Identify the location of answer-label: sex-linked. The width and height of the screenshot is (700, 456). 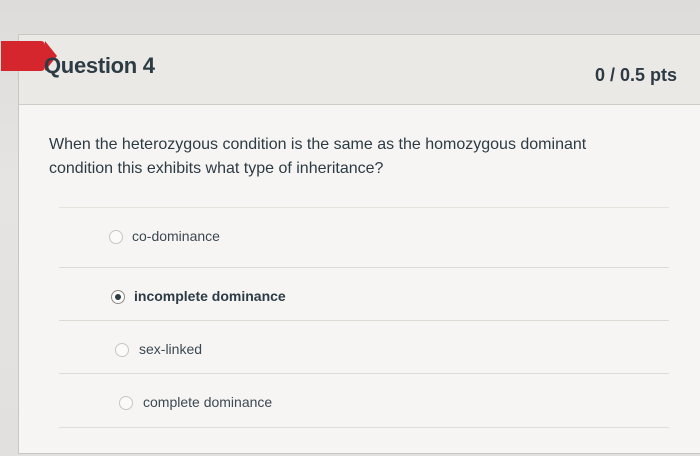
(171, 349).